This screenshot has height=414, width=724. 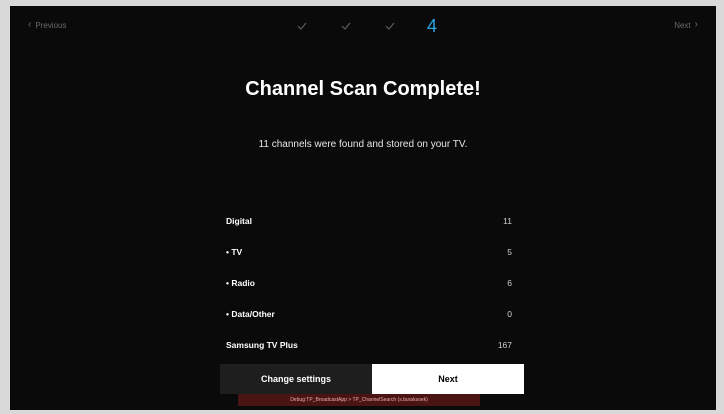 What do you see at coordinates (234, 252) in the screenshot?
I see `result-label: • TV` at bounding box center [234, 252].